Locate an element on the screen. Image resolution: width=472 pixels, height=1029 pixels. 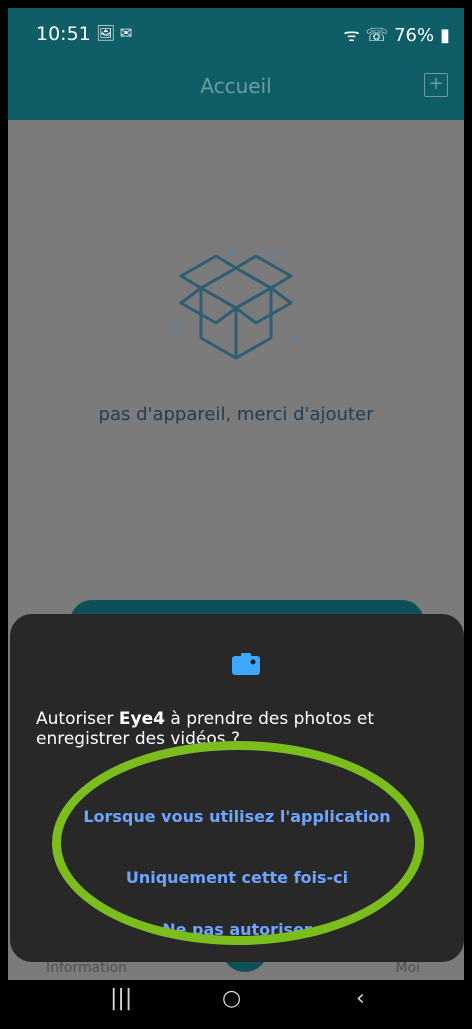
battery-percentage: 76% is located at coordinates (414, 35).